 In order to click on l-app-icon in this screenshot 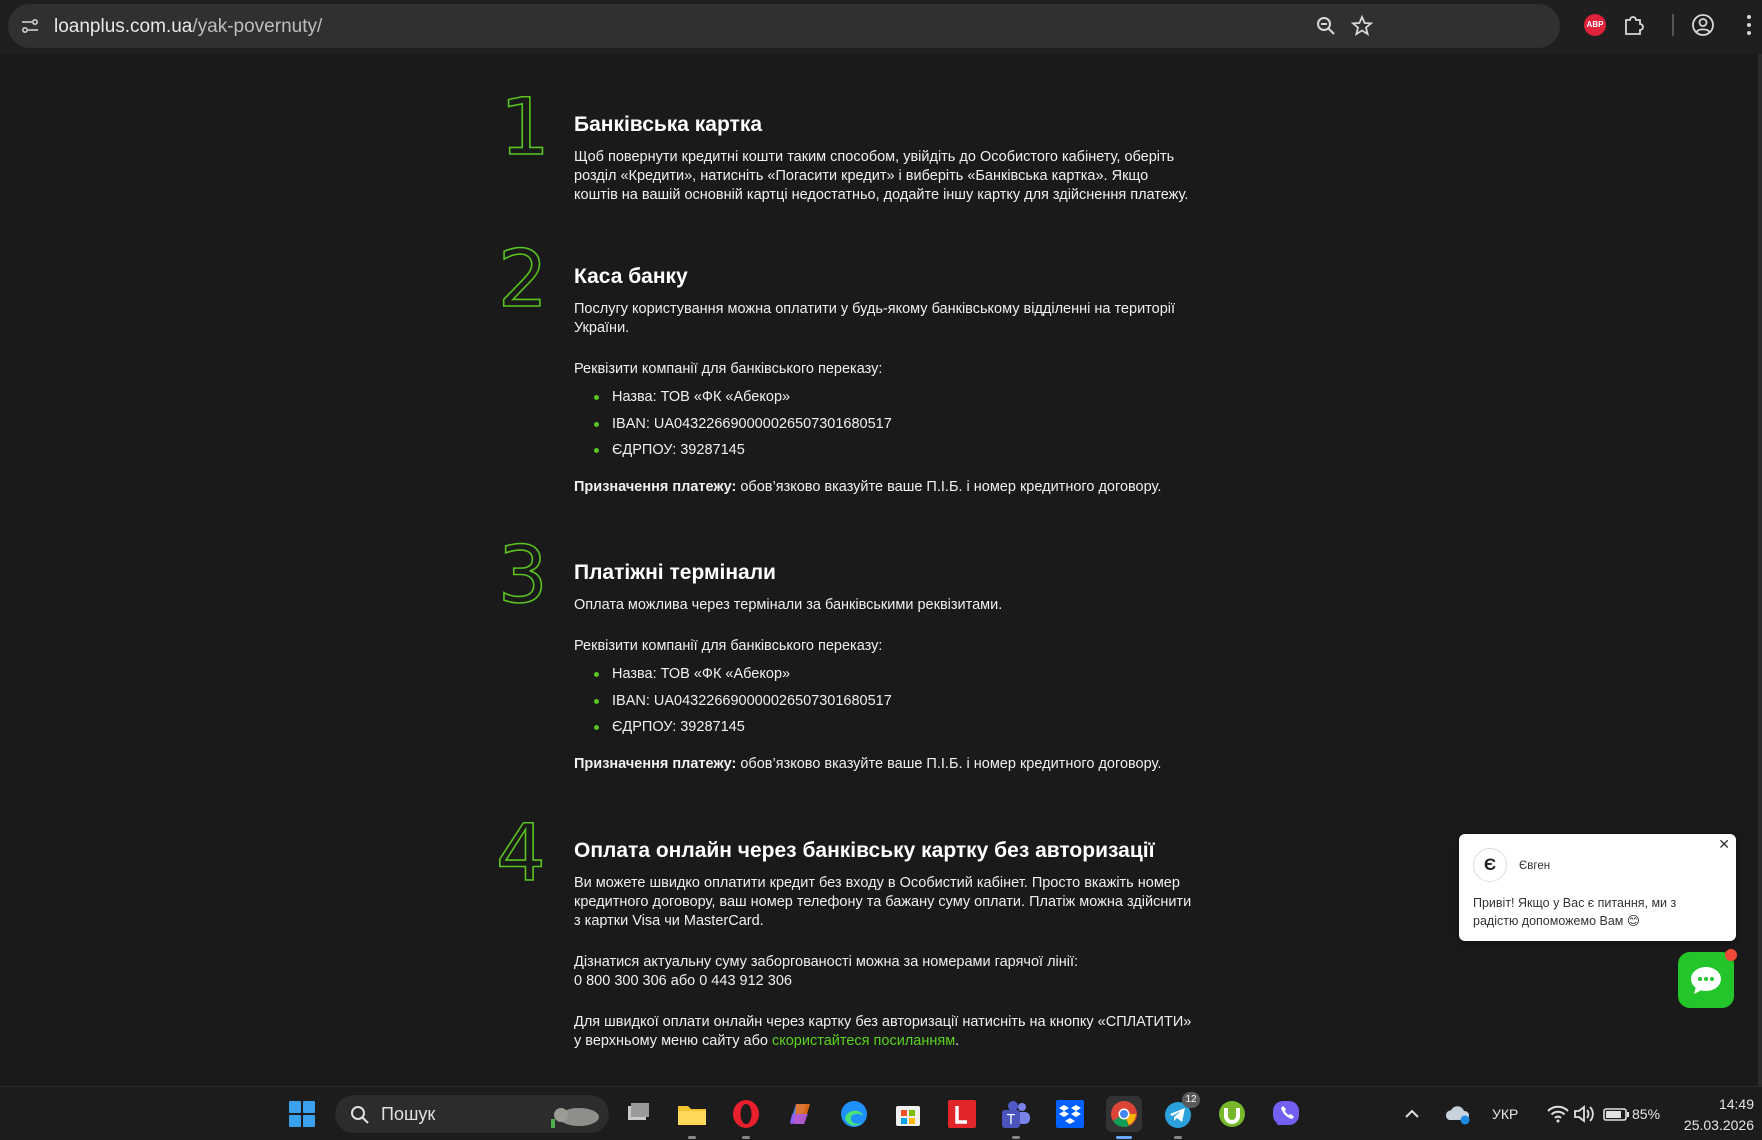, I will do `click(962, 1114)`.